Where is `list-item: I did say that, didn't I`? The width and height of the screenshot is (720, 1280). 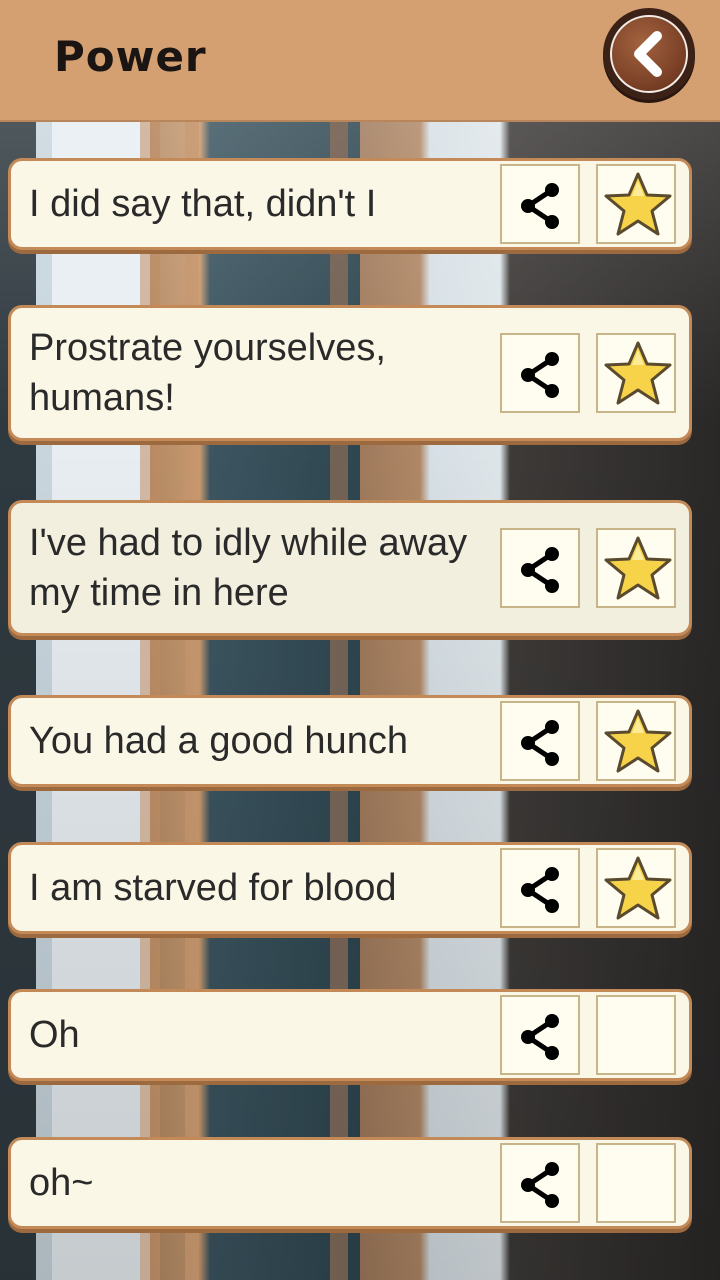 list-item: I did say that, didn't I is located at coordinates (350, 204).